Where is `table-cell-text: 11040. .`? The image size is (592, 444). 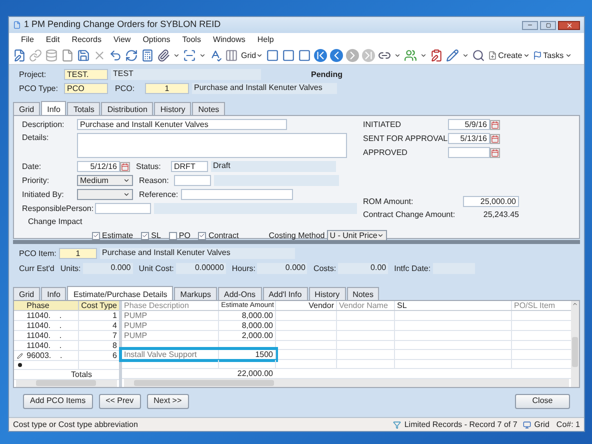 table-cell-text: 11040. . is located at coordinates (44, 345).